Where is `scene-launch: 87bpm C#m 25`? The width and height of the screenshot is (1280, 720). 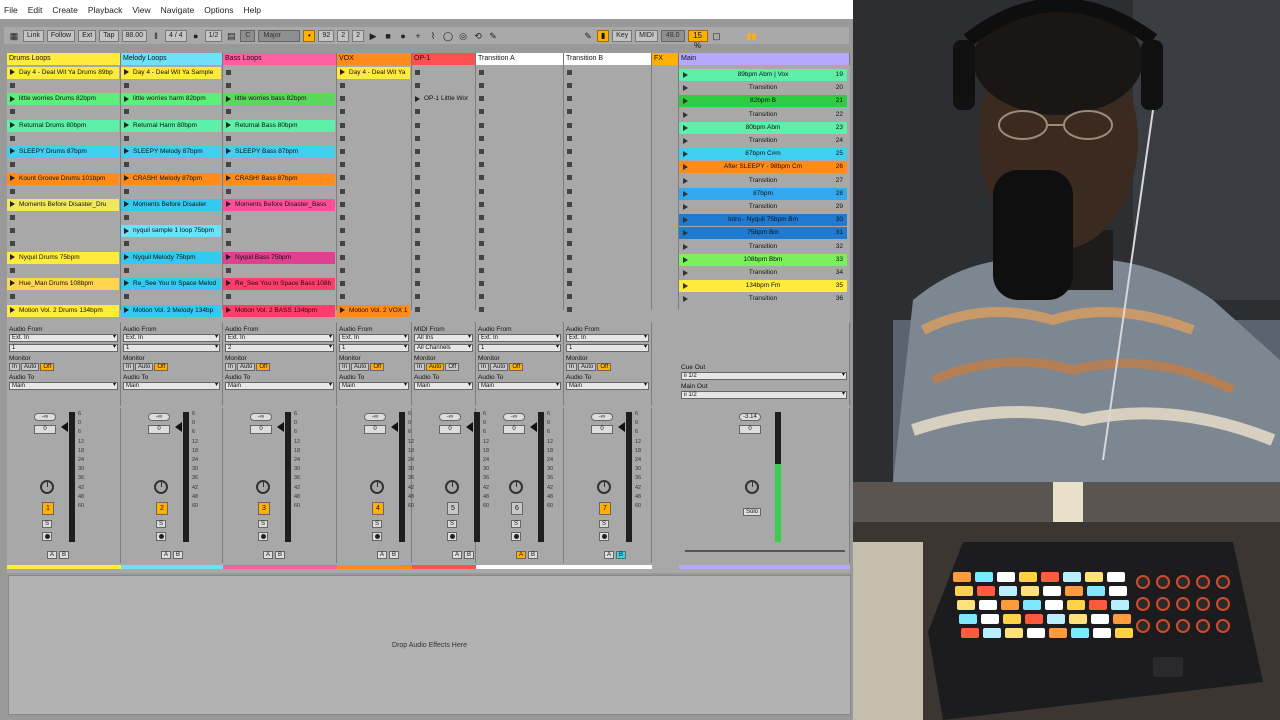
scene-launch: 87bpm C#m 25 is located at coordinates (763, 154).